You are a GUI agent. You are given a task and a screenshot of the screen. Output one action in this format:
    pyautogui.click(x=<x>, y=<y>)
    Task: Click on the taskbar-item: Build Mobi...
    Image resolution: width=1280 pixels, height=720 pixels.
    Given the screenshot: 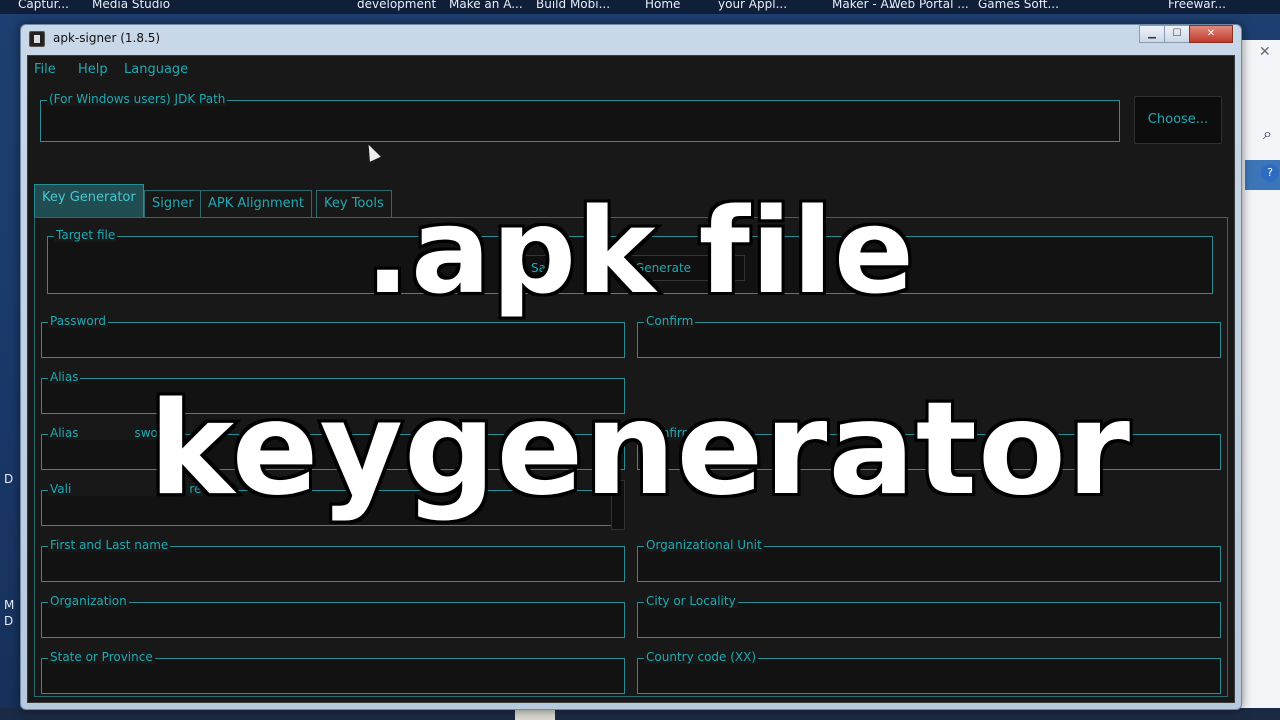 What is the action you would take?
    pyautogui.click(x=573, y=5)
    